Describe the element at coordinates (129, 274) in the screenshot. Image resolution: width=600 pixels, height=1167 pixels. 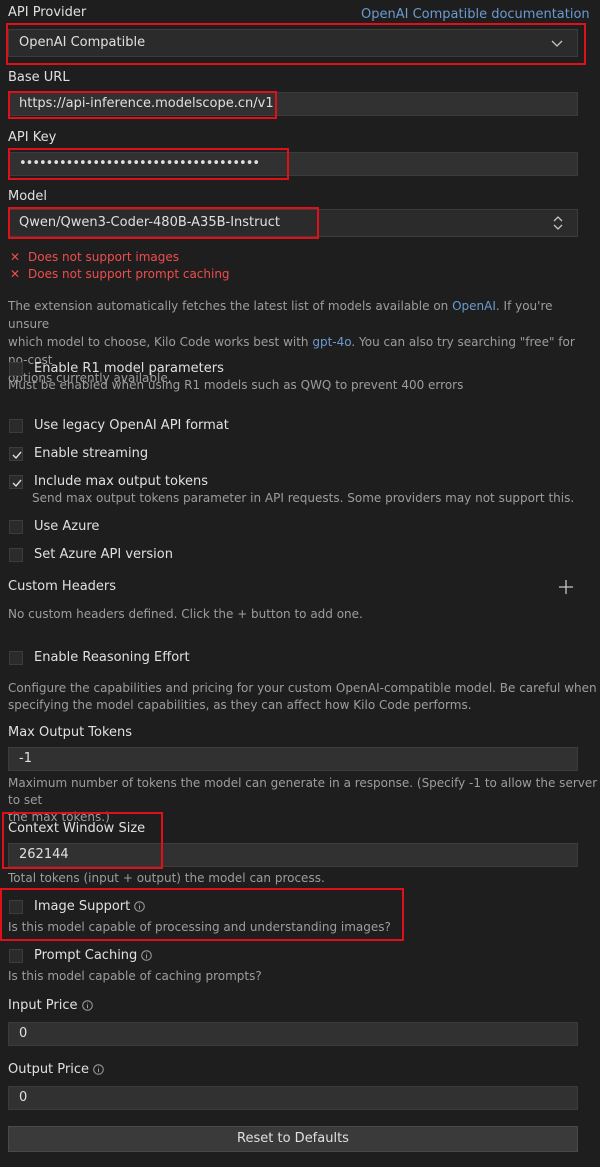
I see `model-error-caching-text: Does not support prompt caching` at that location.